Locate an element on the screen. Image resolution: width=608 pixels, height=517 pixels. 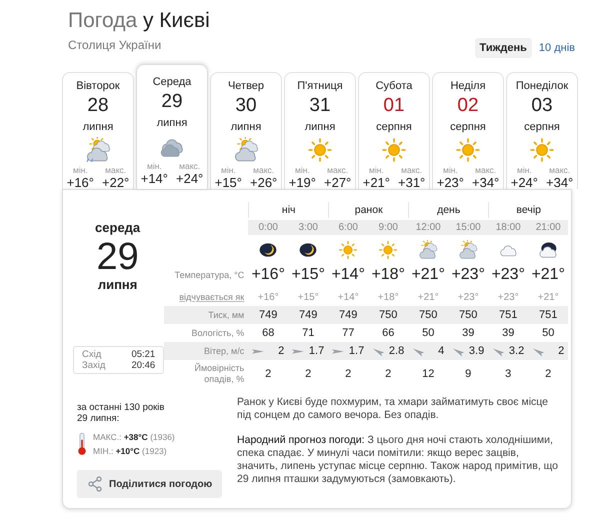
row-label: Тиск, мм is located at coordinates (206, 315).